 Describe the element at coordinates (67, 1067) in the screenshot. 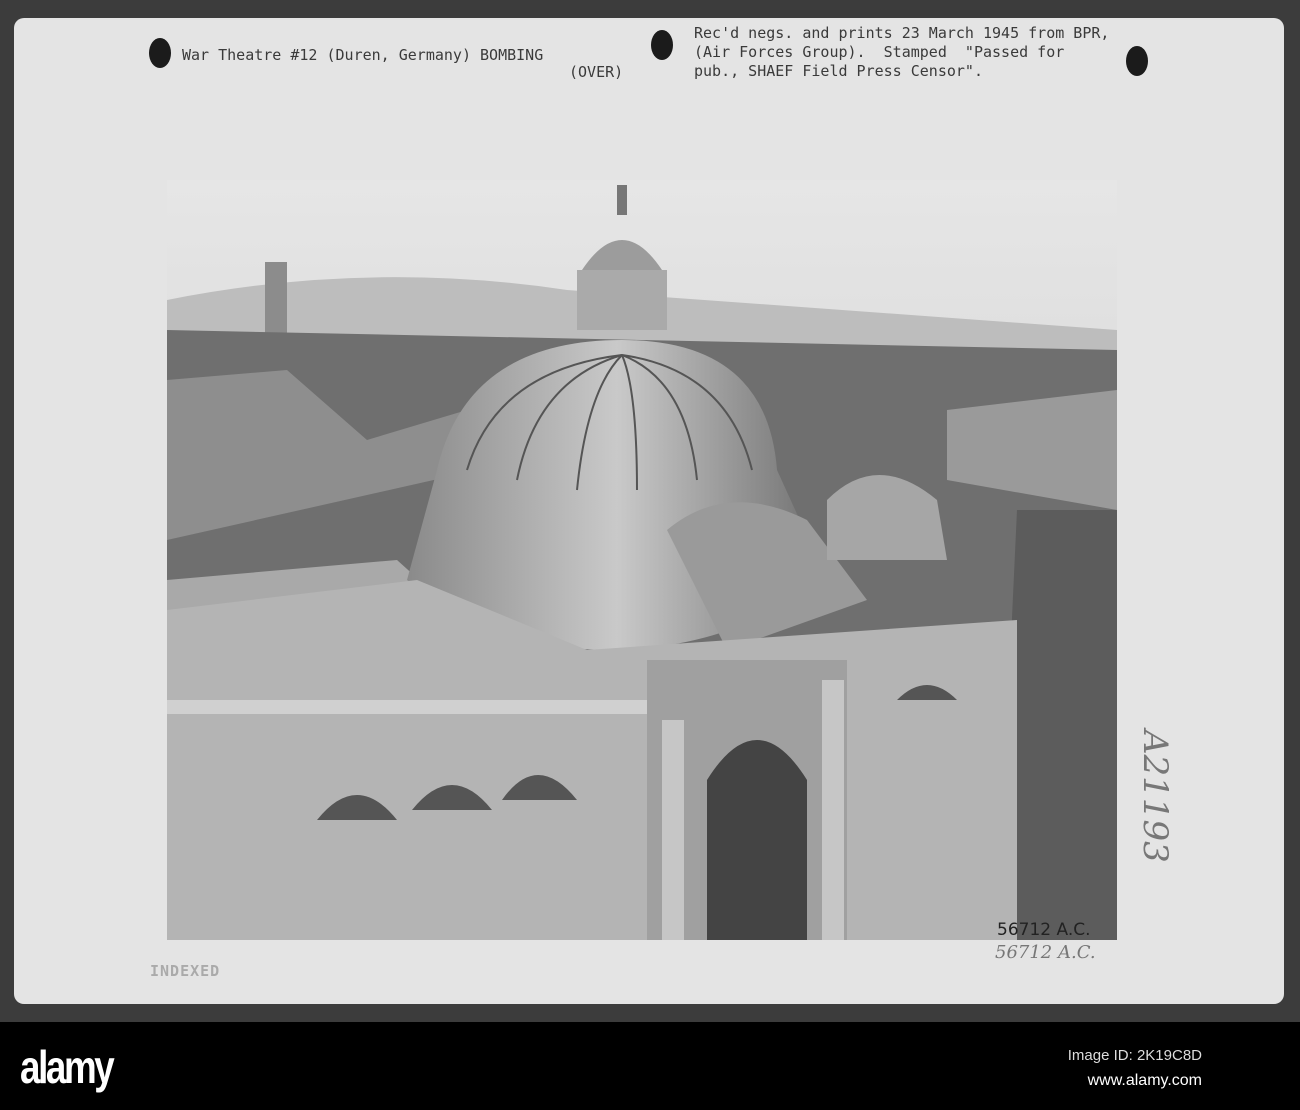

I see `alamy-logo: alamy` at that location.